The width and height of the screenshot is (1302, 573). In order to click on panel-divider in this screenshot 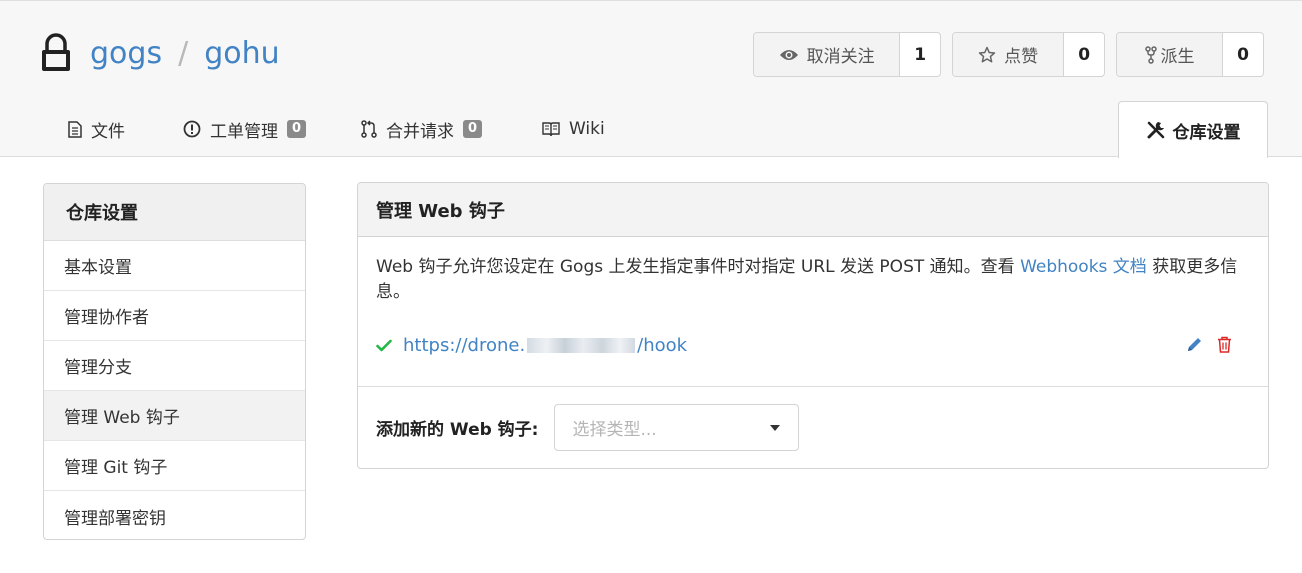, I will do `click(813, 386)`.